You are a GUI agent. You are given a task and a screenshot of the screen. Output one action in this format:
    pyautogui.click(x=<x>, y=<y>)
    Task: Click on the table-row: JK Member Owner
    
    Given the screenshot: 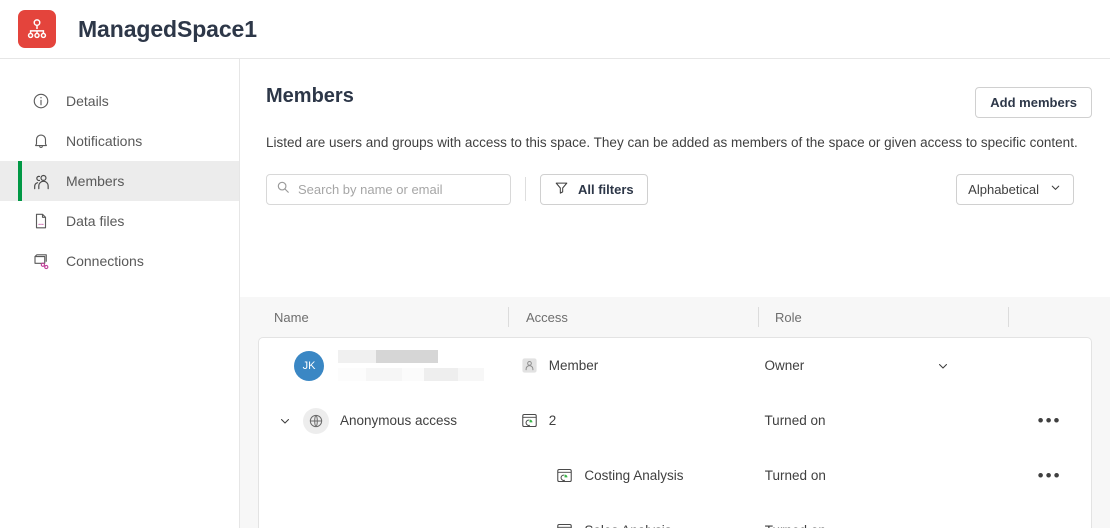 What is the action you would take?
    pyautogui.click(x=675, y=365)
    